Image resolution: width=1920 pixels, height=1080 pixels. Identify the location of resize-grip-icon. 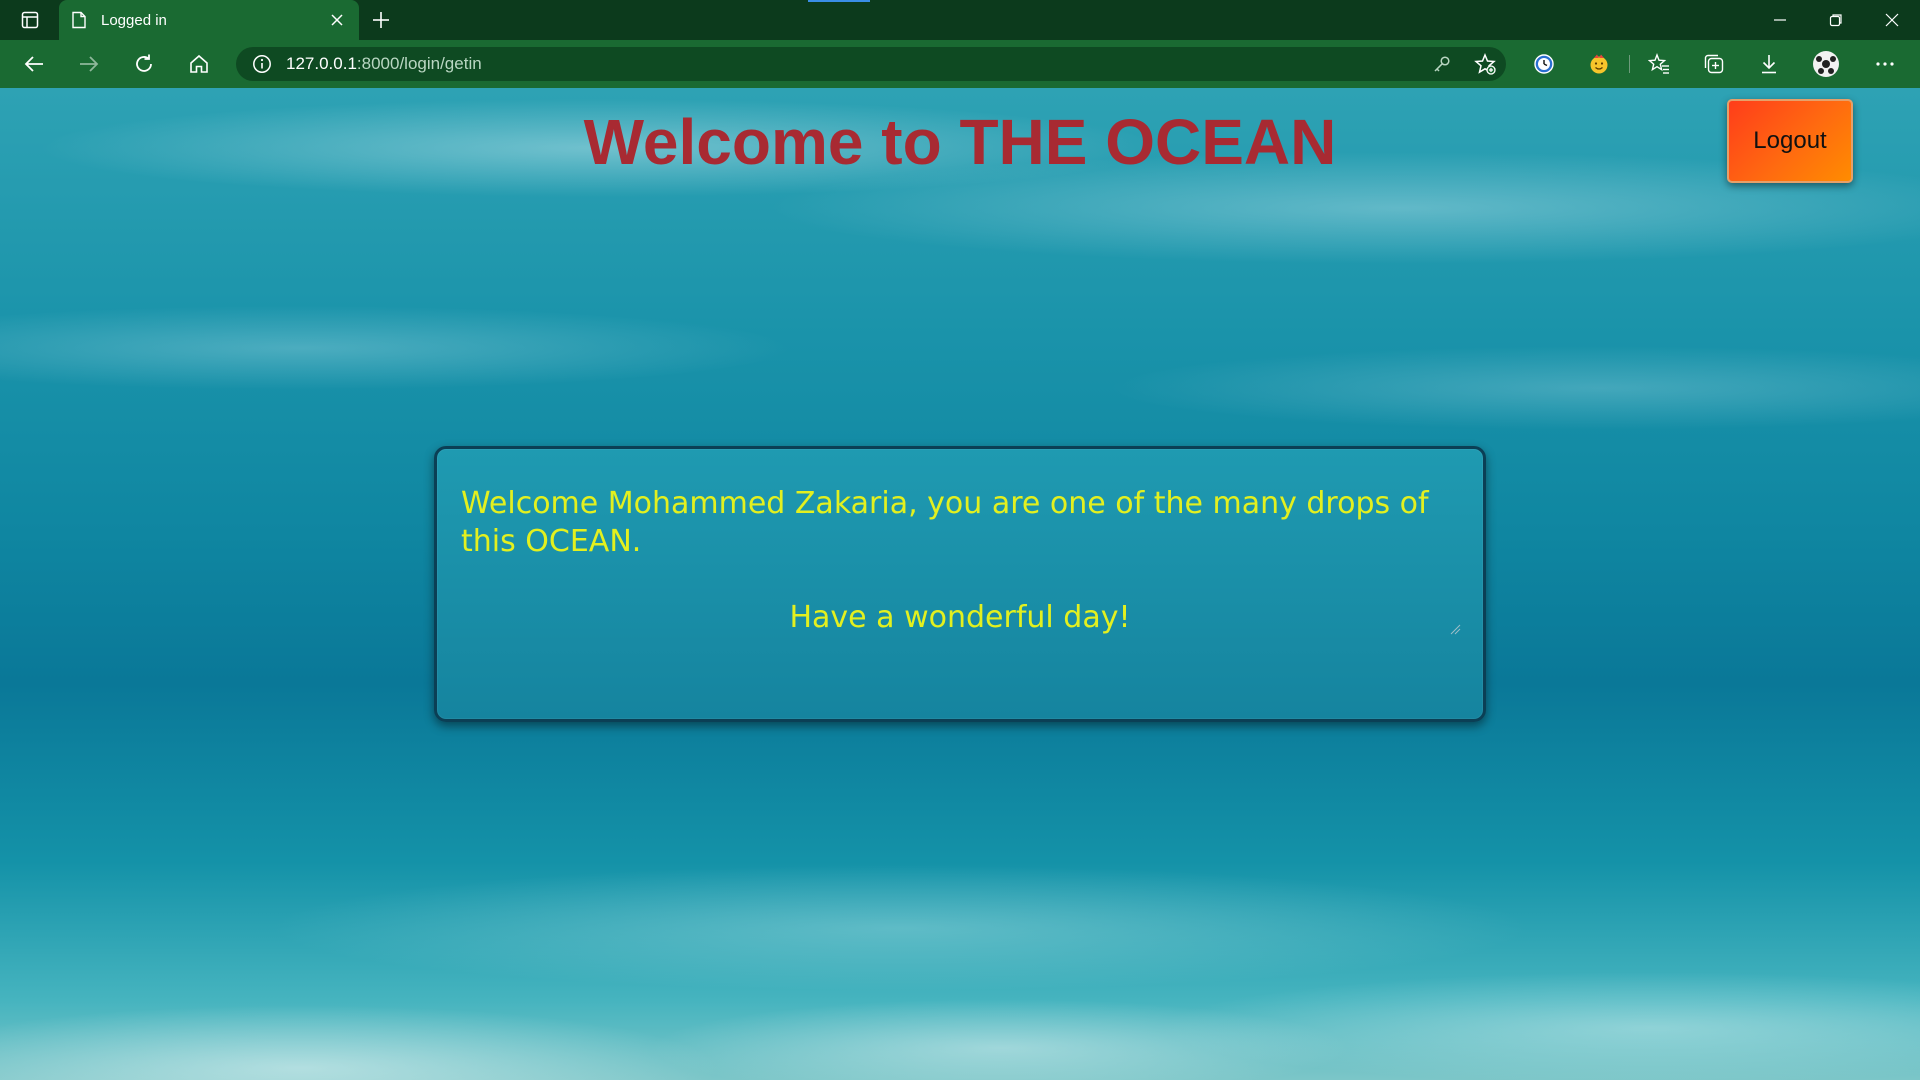
(1455, 629).